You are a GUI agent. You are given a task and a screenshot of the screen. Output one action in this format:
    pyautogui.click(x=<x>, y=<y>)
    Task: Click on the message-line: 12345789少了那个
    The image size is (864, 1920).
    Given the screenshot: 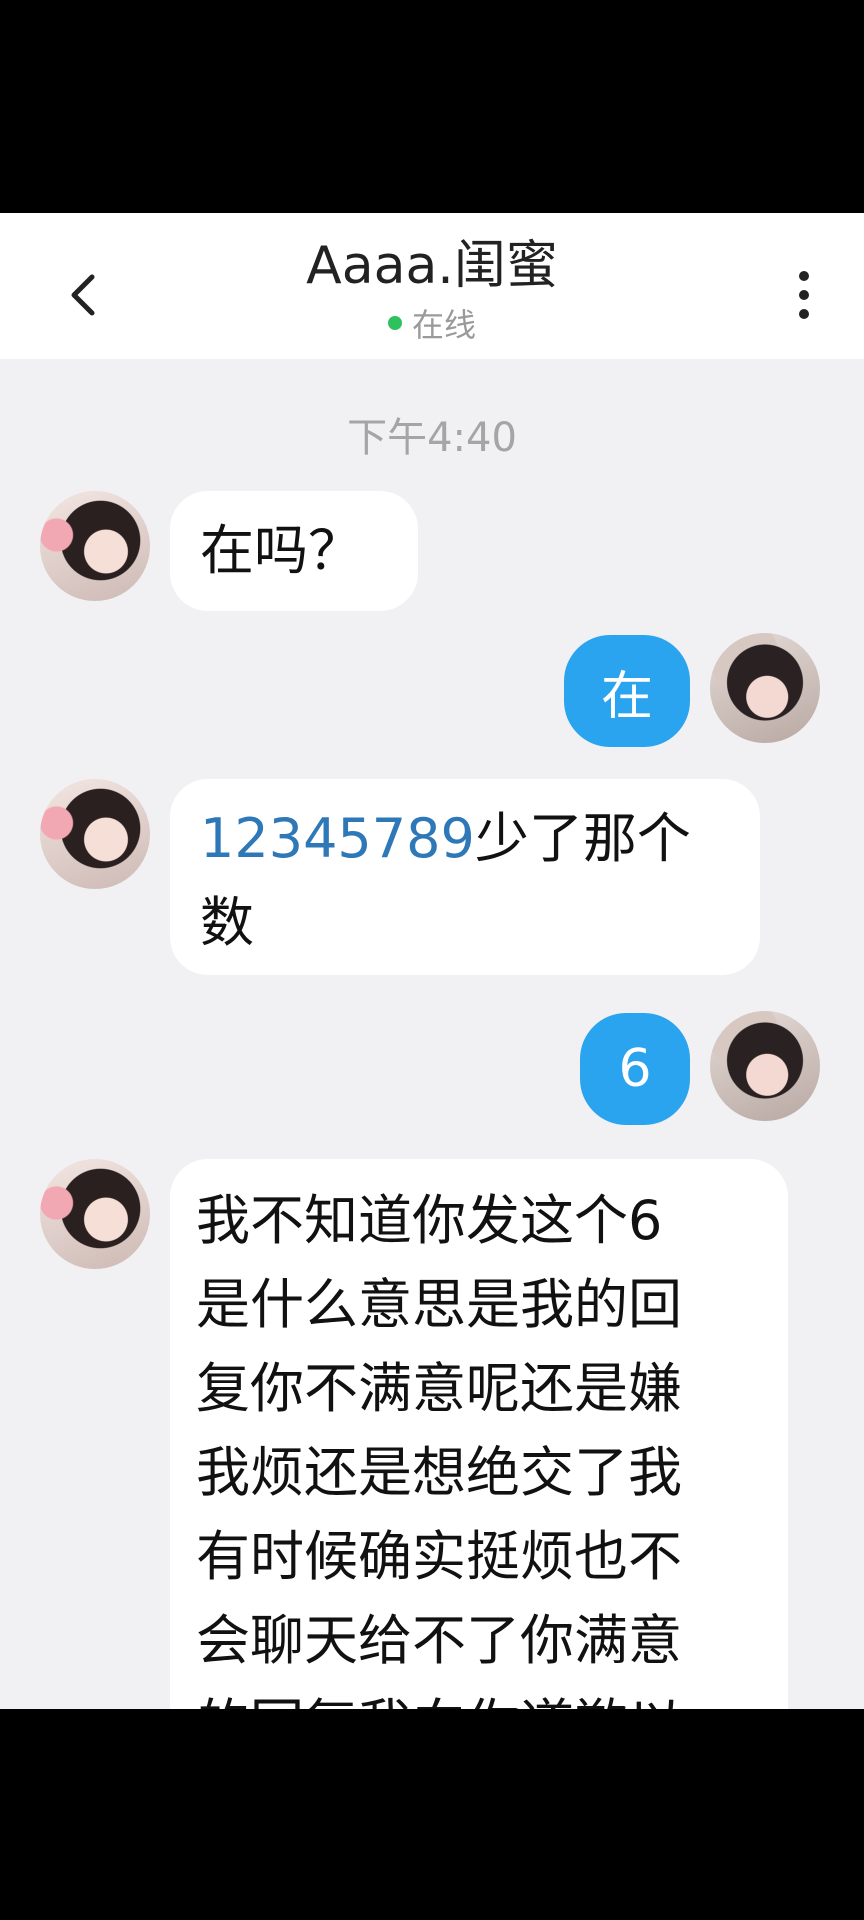 What is the action you would take?
    pyautogui.click(x=465, y=839)
    